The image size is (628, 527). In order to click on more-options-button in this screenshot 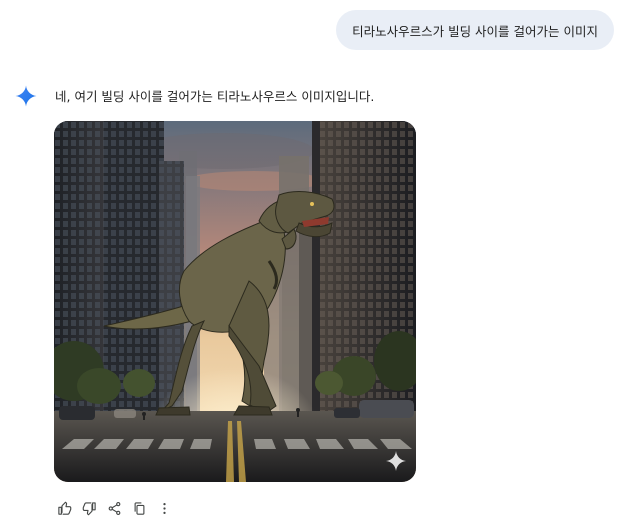, I will do `click(164, 508)`.